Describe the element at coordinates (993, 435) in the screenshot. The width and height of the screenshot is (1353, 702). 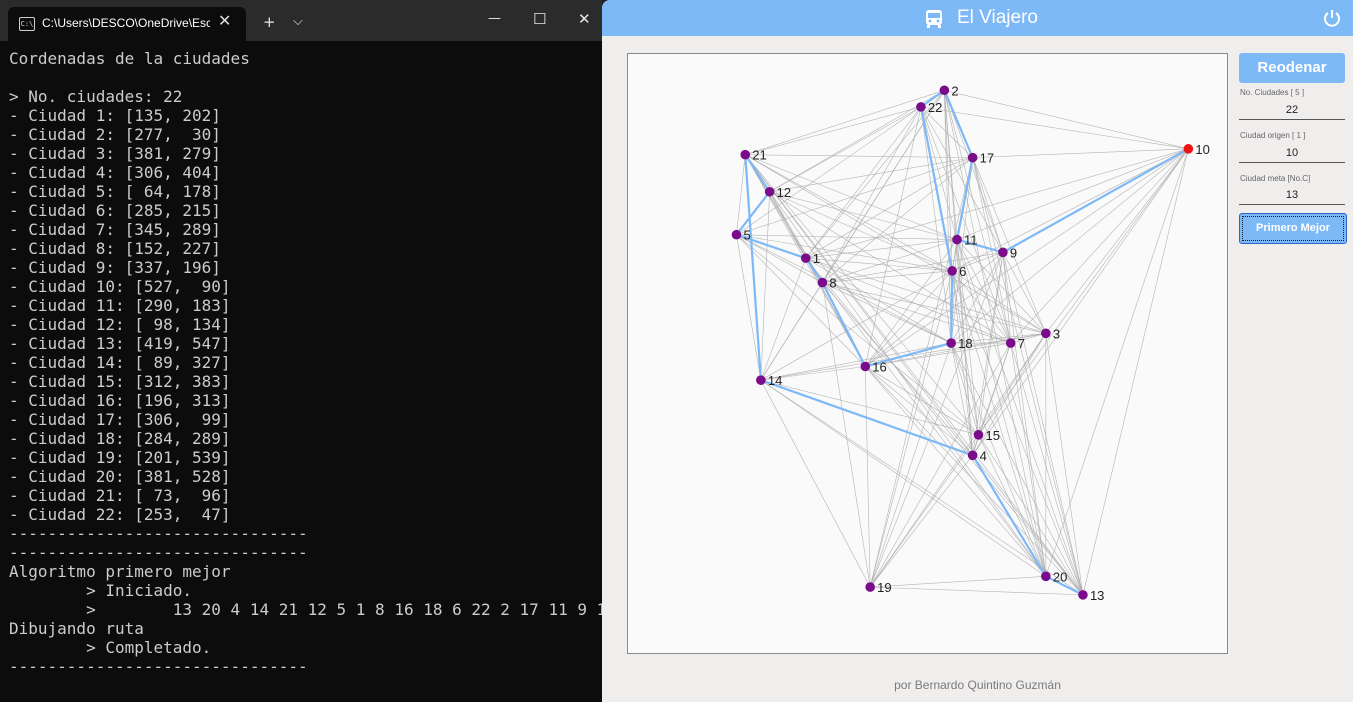
I see `city-label: 15` at that location.